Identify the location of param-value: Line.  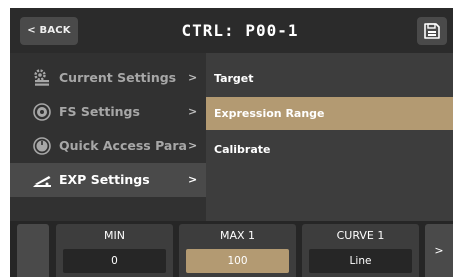
(360, 261).